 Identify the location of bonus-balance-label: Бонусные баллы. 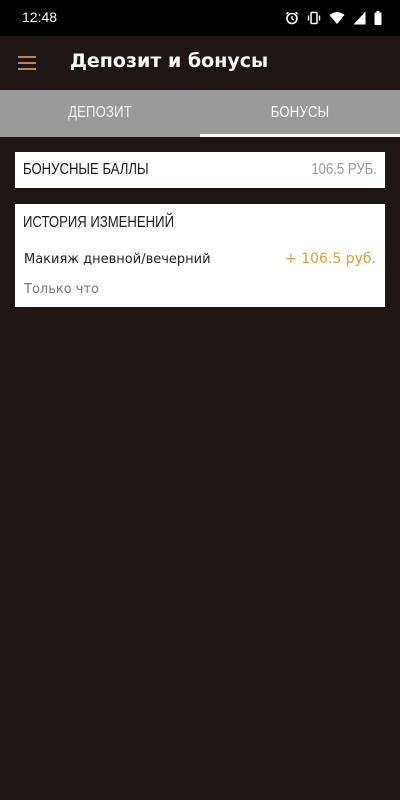
(86, 169).